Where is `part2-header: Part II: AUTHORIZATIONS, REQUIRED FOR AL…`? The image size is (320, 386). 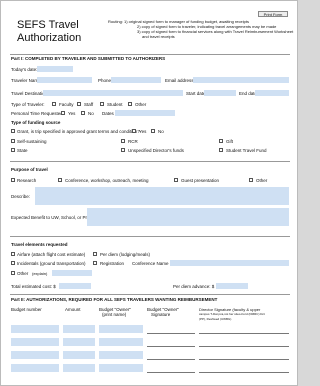
part2-header: Part II: AUTHORIZATIONS, REQUIRED FOR AL… is located at coordinates (114, 299).